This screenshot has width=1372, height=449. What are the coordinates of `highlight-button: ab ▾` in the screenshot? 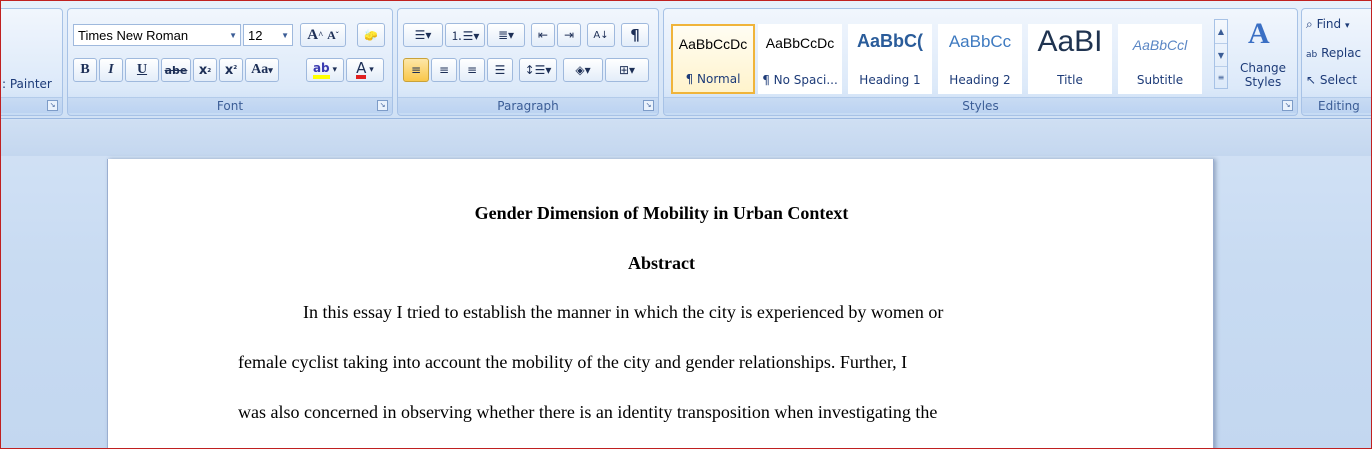 It's located at (325, 70).